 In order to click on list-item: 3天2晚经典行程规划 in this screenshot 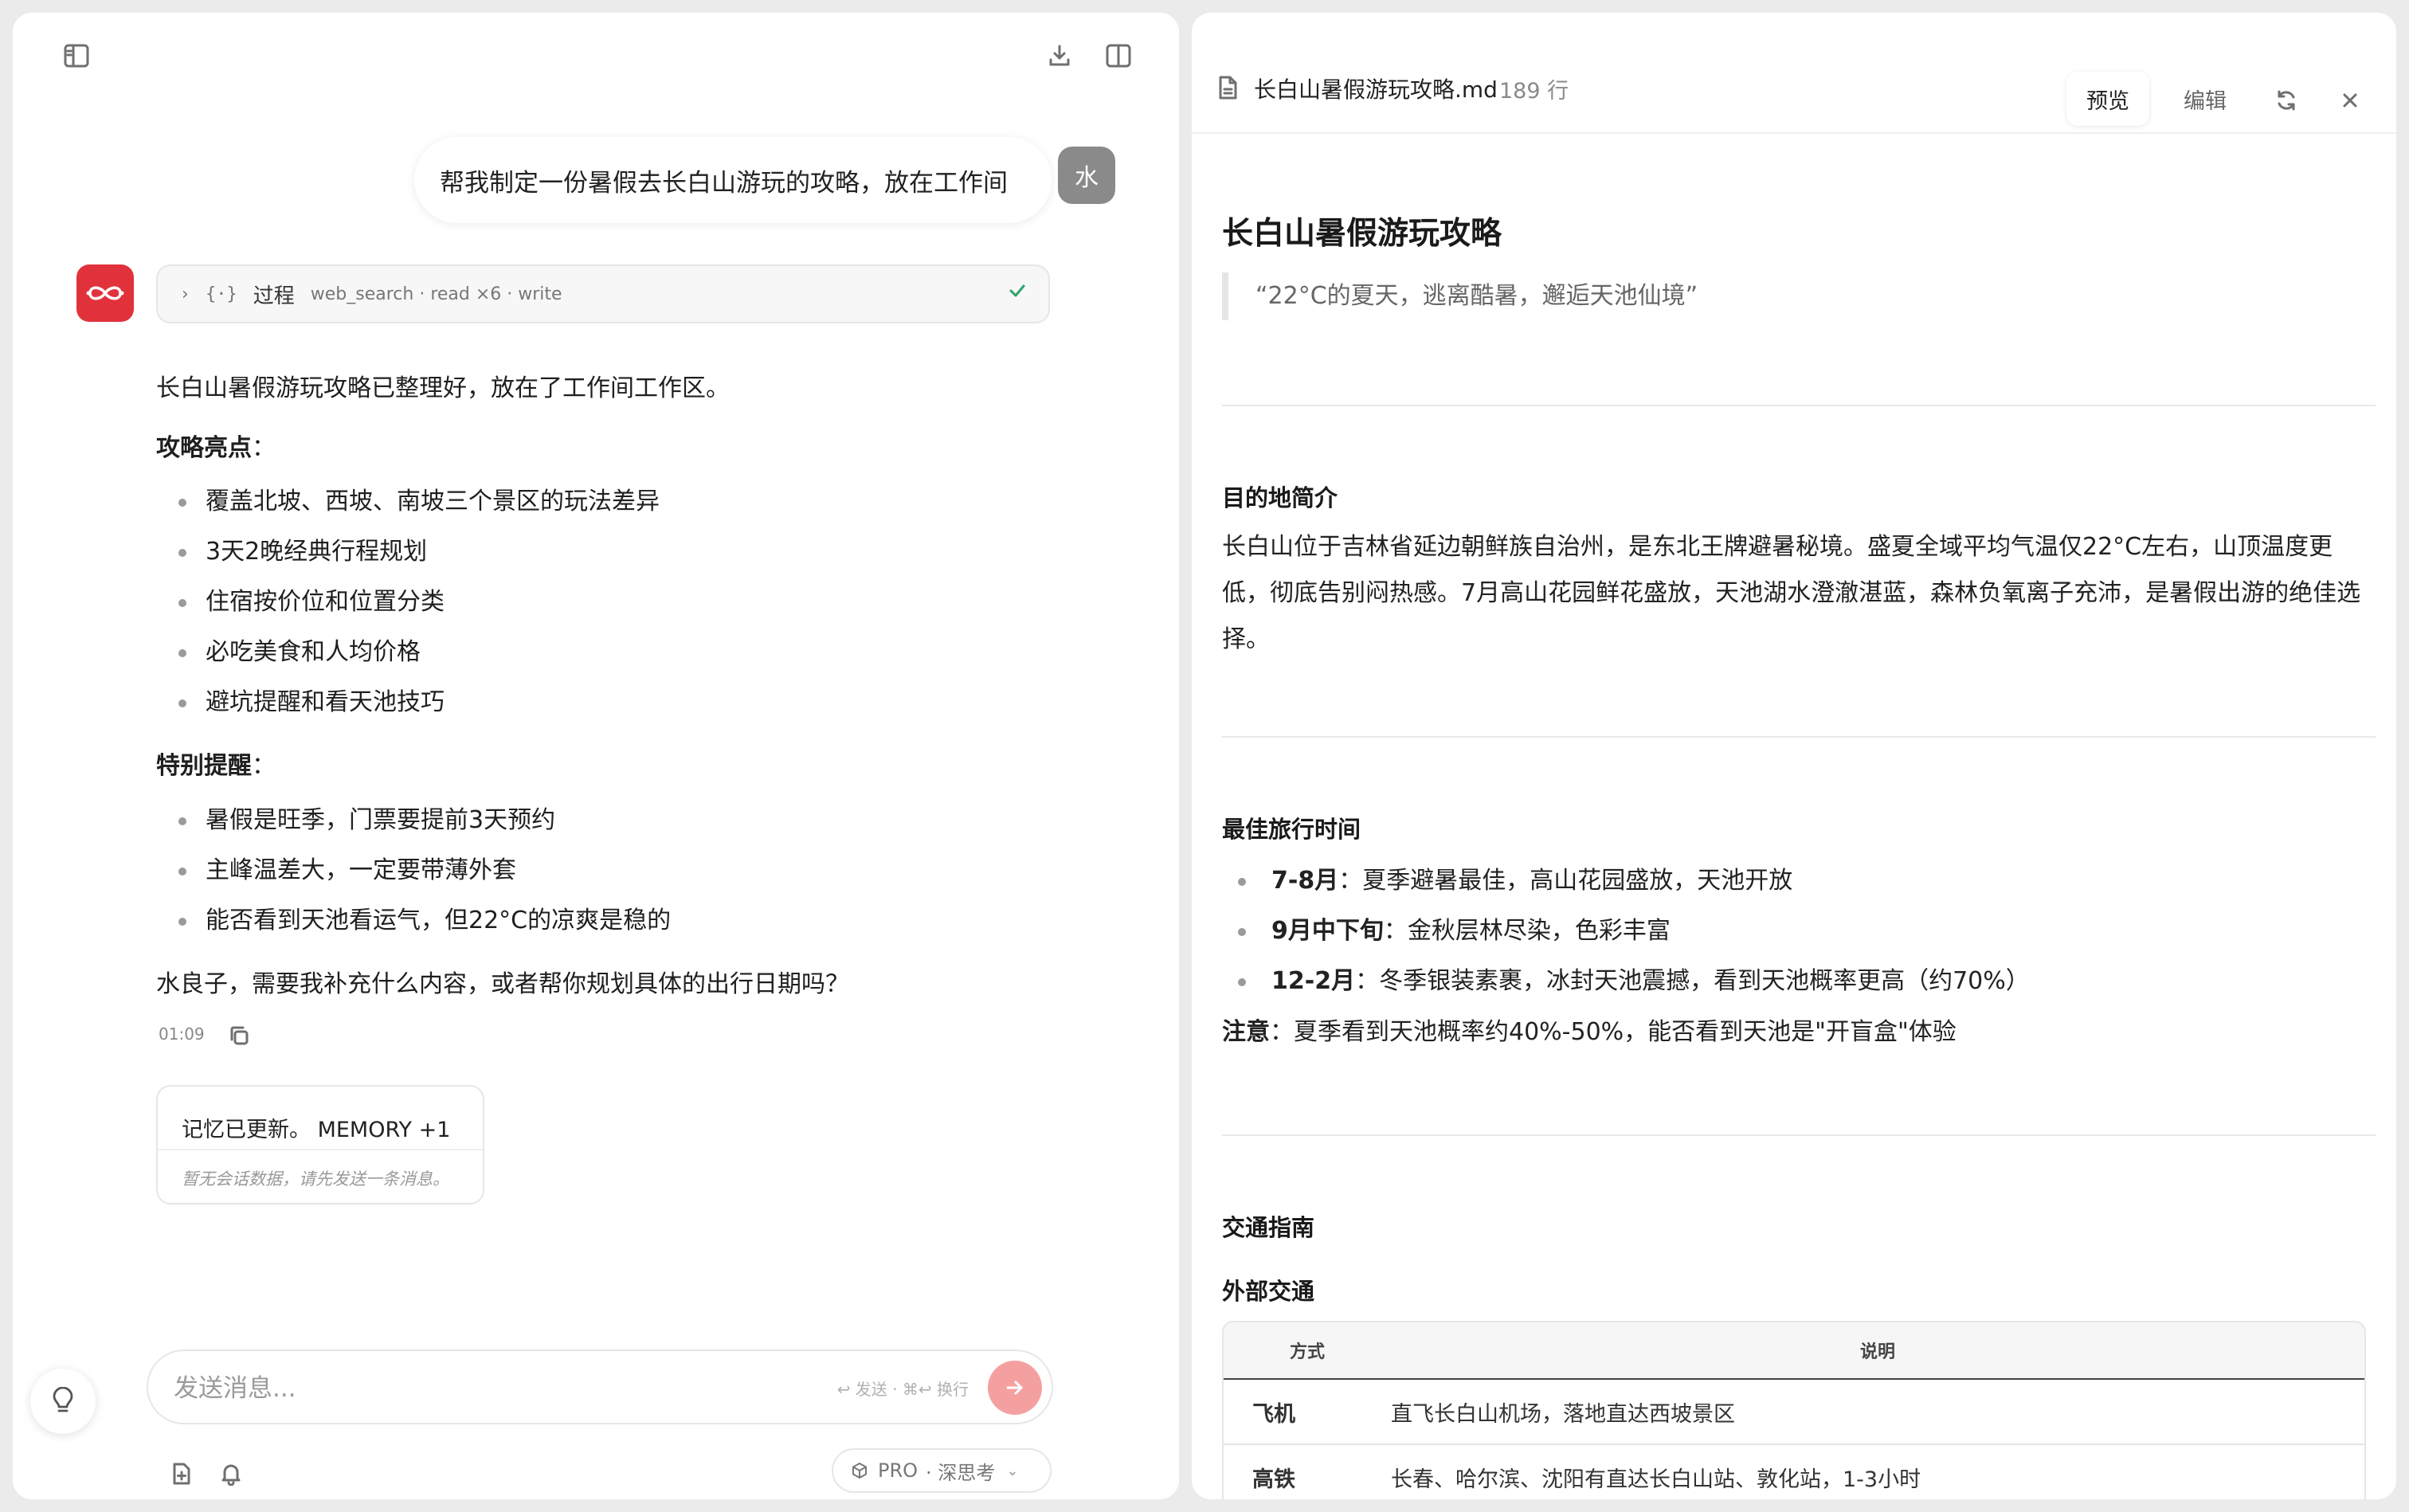, I will do `click(408, 552)`.